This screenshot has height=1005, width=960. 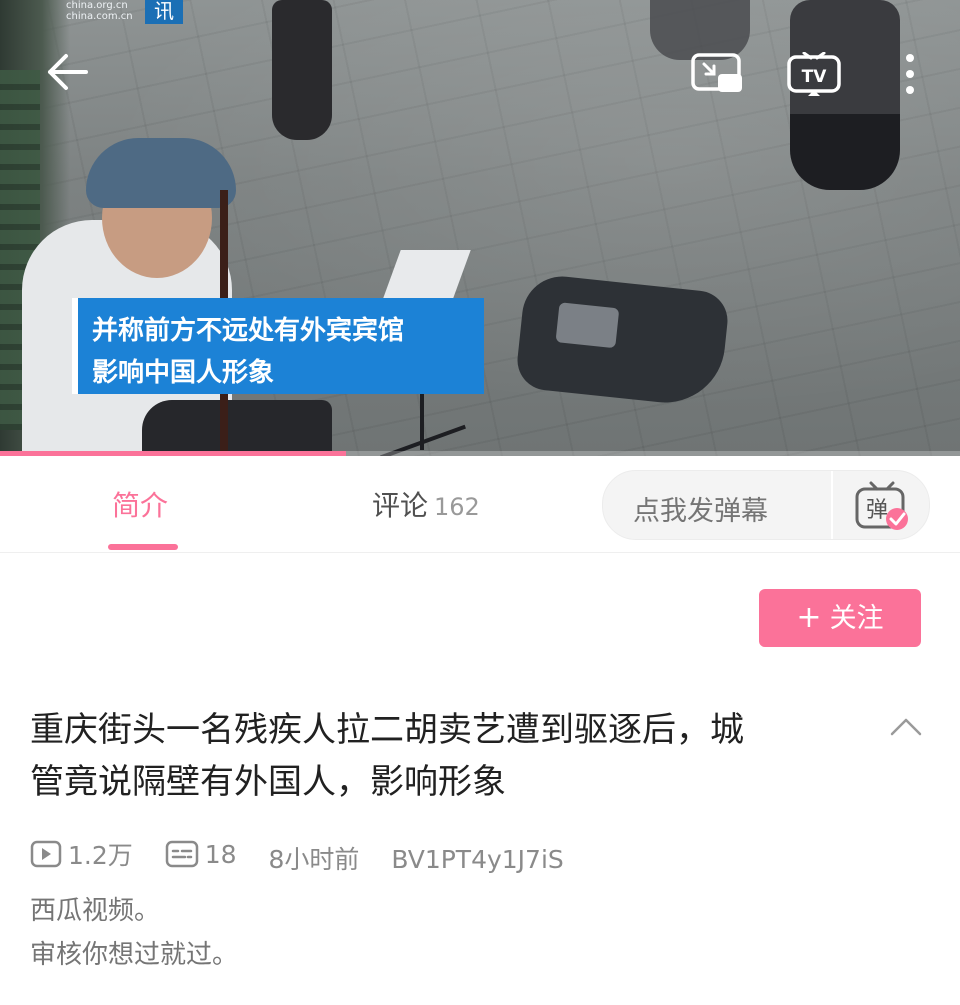 I want to click on danmaku-placeholder: 点我发弹幕, so click(x=700, y=511).